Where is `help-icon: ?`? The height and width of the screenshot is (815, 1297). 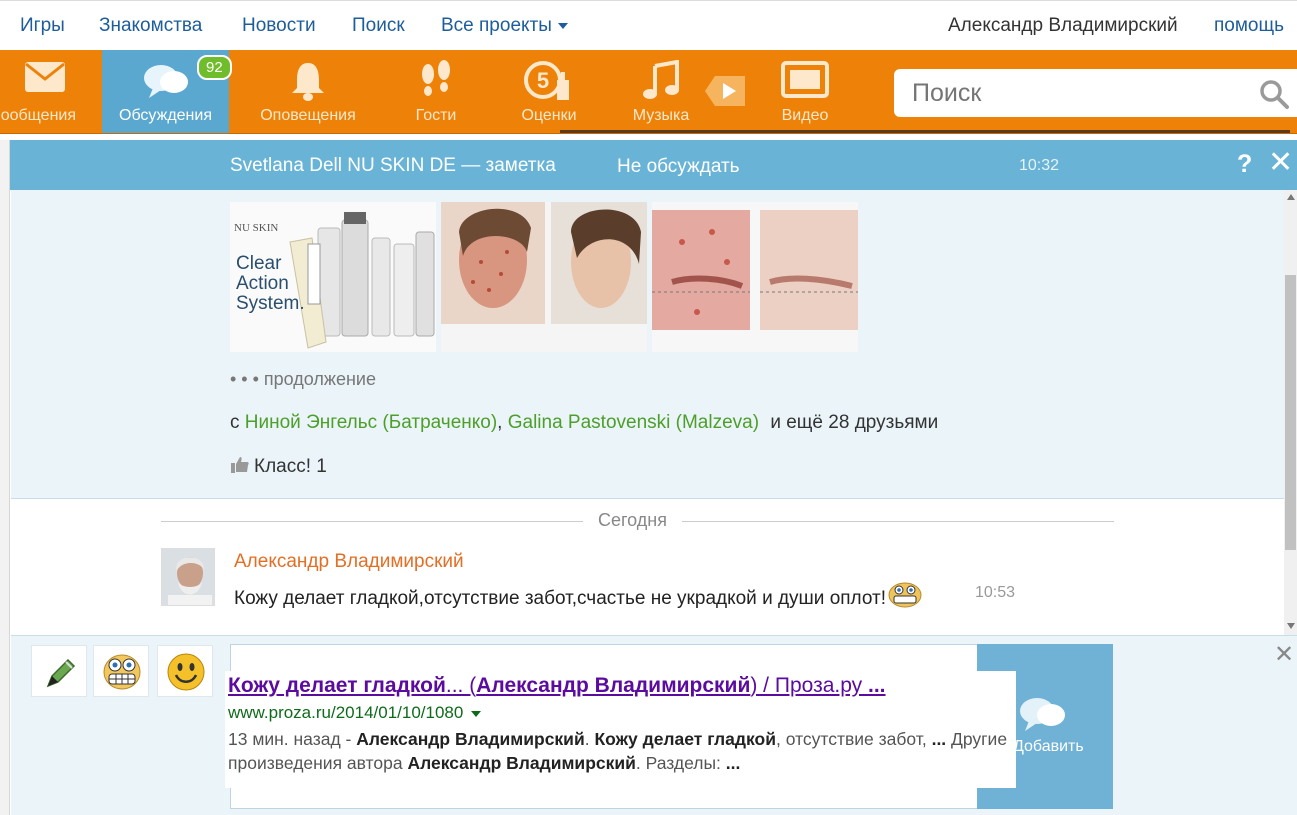 help-icon: ? is located at coordinates (1244, 164).